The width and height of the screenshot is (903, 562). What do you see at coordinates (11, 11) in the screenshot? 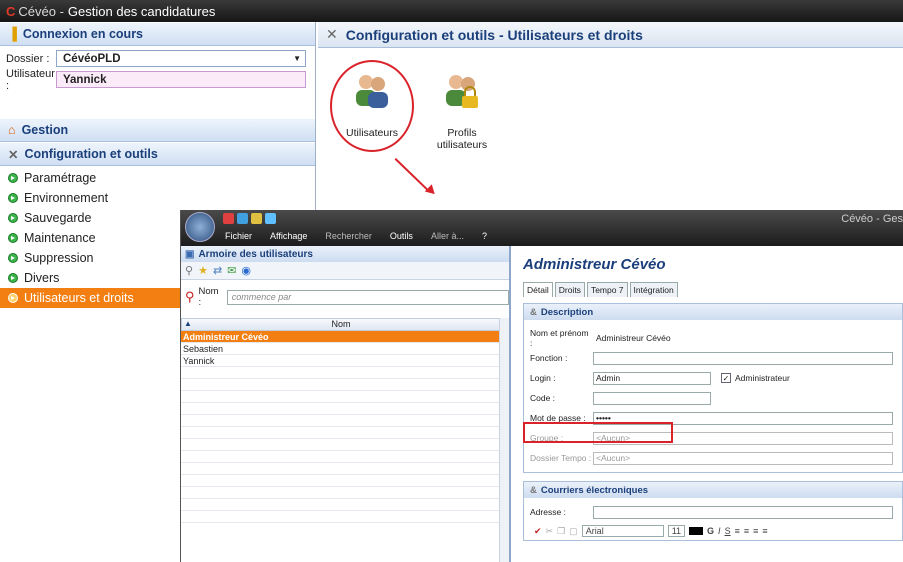
I see `app-logo-icon: C` at bounding box center [11, 11].